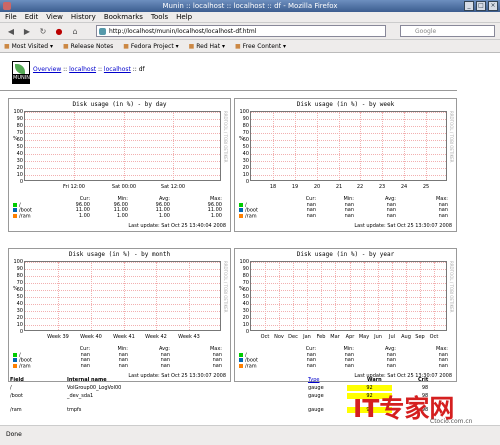 This screenshot has width=500, height=445. Describe the element at coordinates (245, 311) in the screenshot. I see `y-tick-label: 30` at that location.